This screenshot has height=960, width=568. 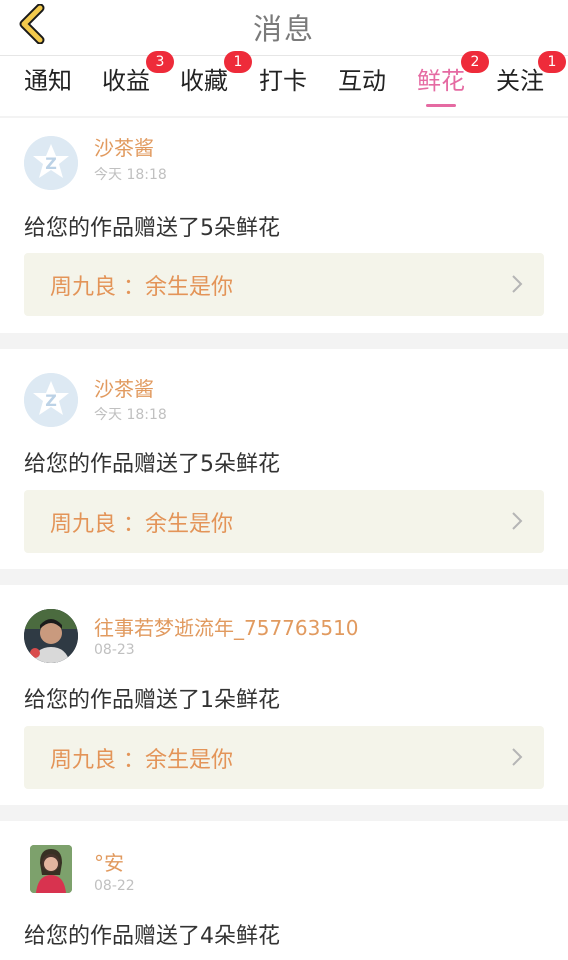 I want to click on tab-label: 收益, so click(x=126, y=81).